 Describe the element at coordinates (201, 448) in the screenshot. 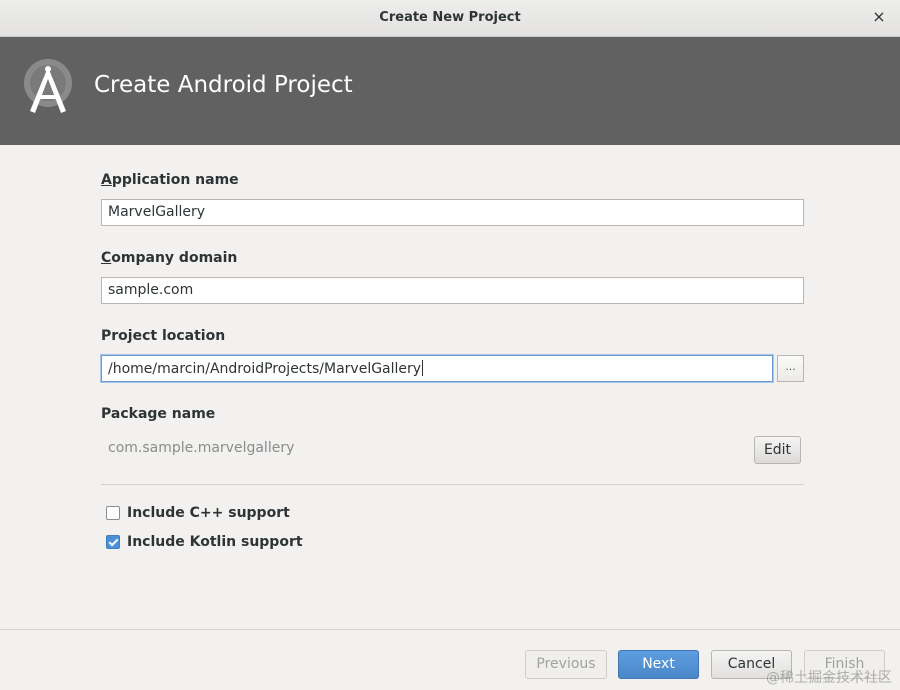

I see `package-name-value: com.sample.marvelgallery` at that location.